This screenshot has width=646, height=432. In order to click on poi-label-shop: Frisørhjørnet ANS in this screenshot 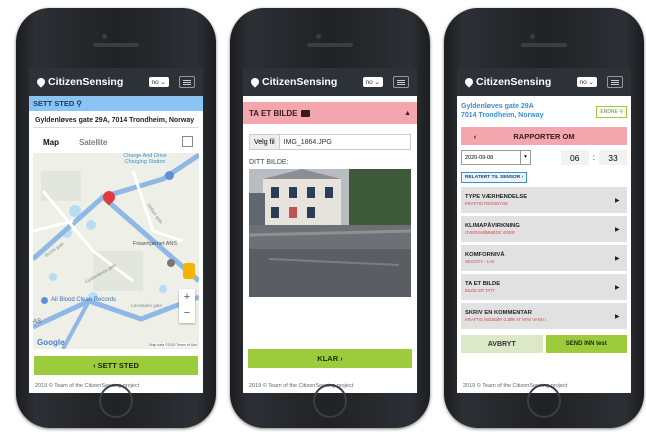, I will do `click(155, 244)`.